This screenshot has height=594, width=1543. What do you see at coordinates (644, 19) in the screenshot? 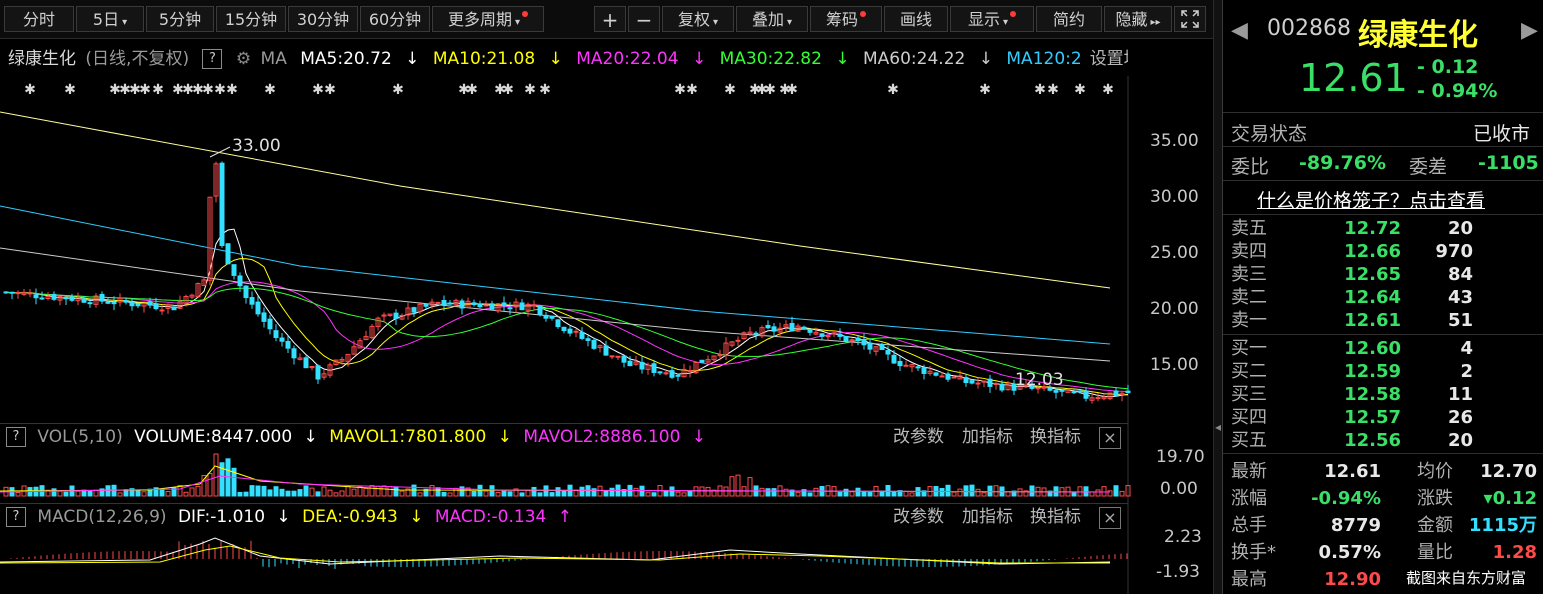
I see `zoom-out-button: −` at bounding box center [644, 19].